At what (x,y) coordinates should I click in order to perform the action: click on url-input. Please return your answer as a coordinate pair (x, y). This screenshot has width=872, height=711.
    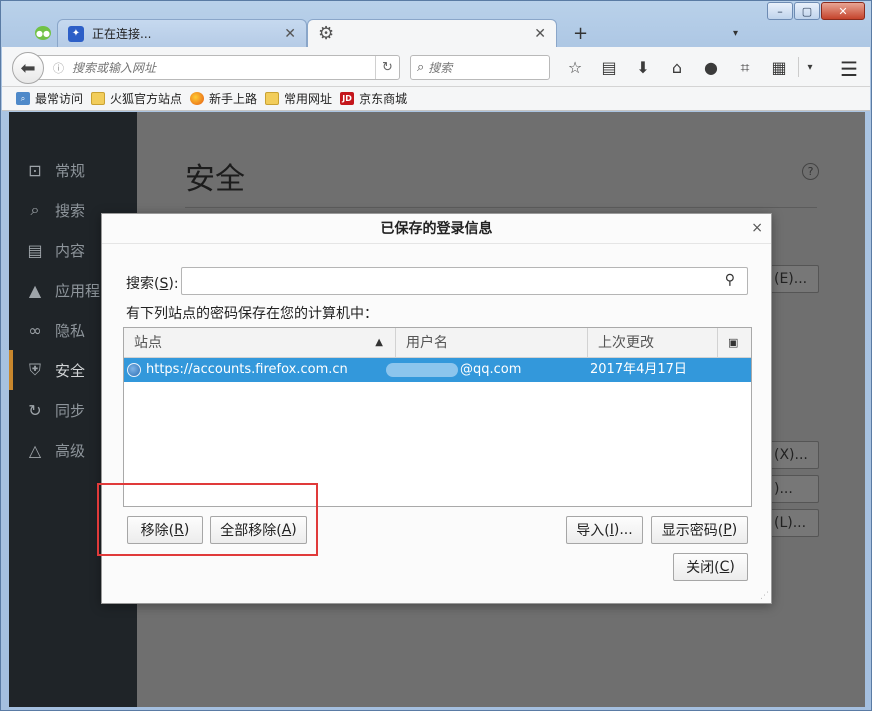
    Looking at the image, I should click on (207, 67).